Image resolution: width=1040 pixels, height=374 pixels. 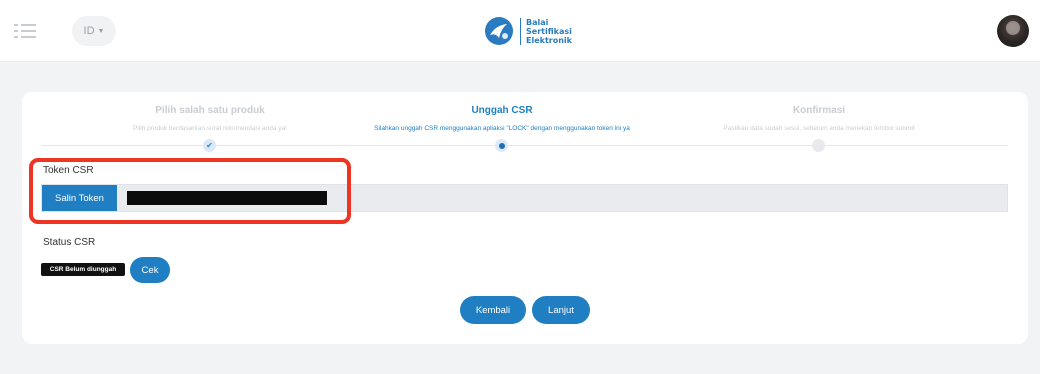 I want to click on chevron-down-icon: ▼, so click(x=101, y=31).